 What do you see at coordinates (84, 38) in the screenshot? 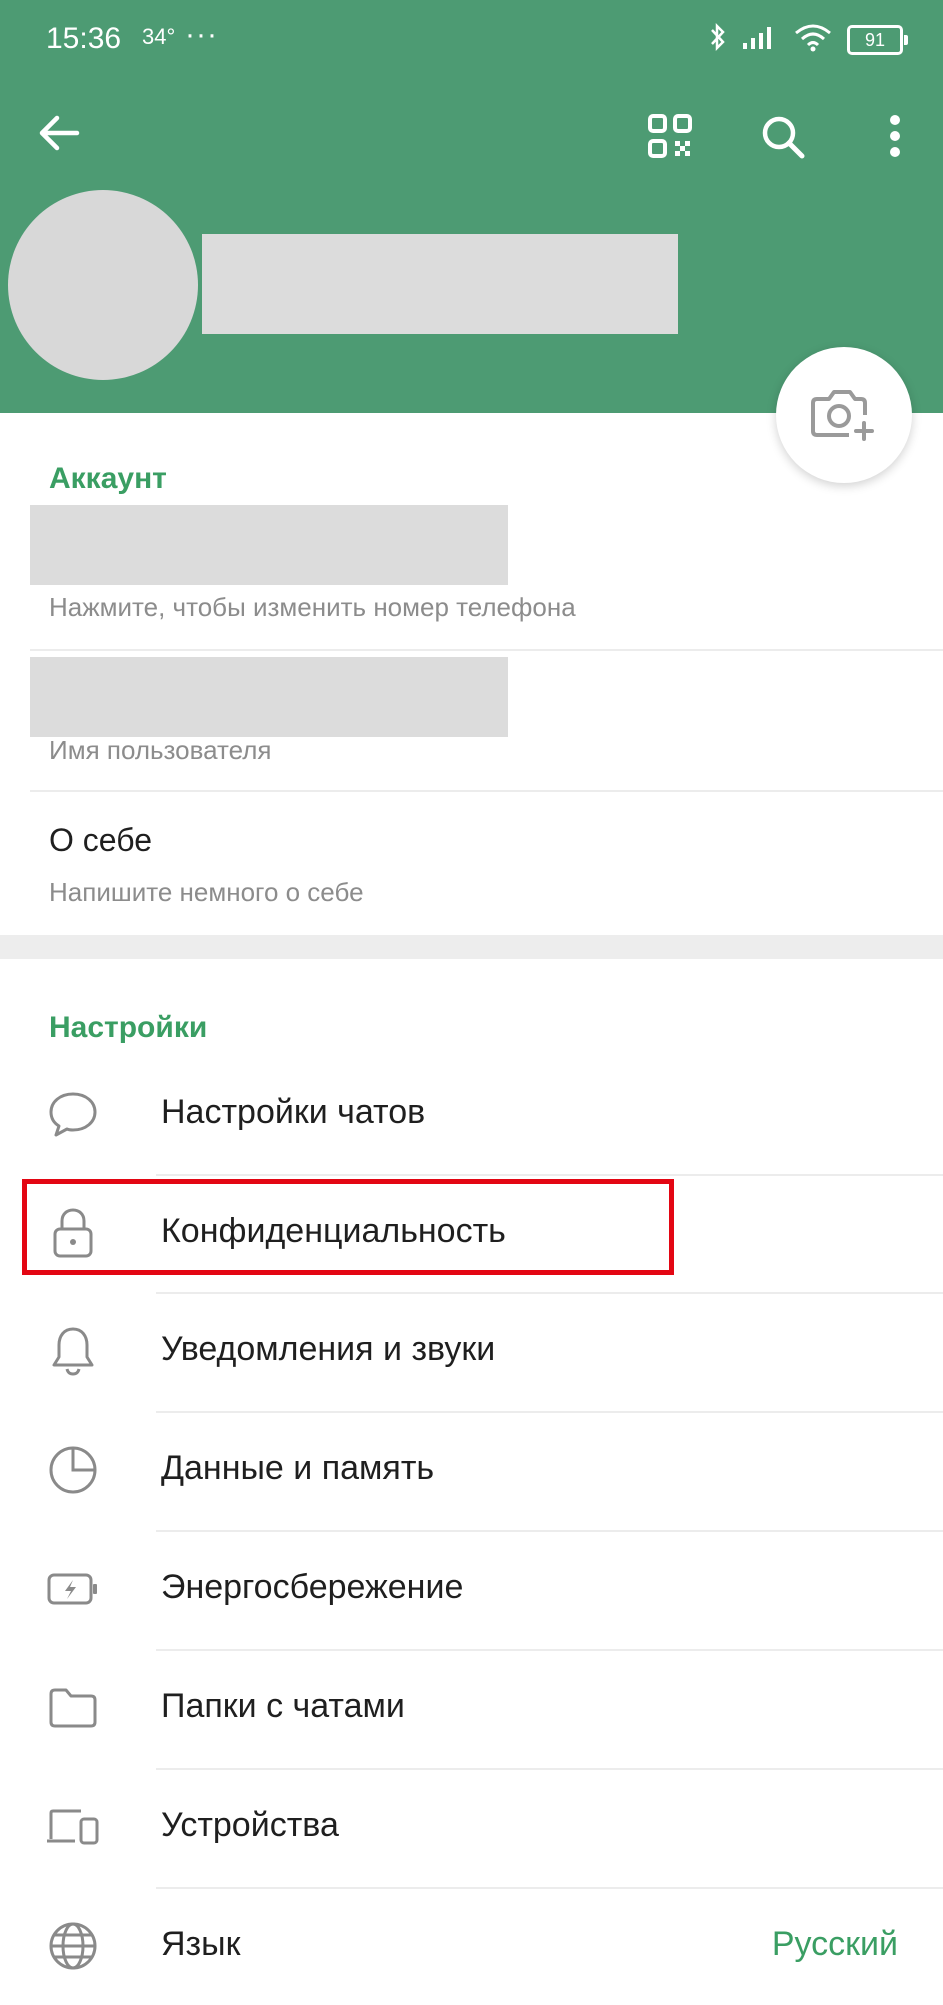
I see `status-time: 15:36` at bounding box center [84, 38].